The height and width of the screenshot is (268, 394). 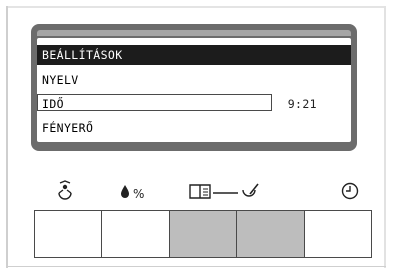 I want to click on screen-sheen, so click(x=194, y=33).